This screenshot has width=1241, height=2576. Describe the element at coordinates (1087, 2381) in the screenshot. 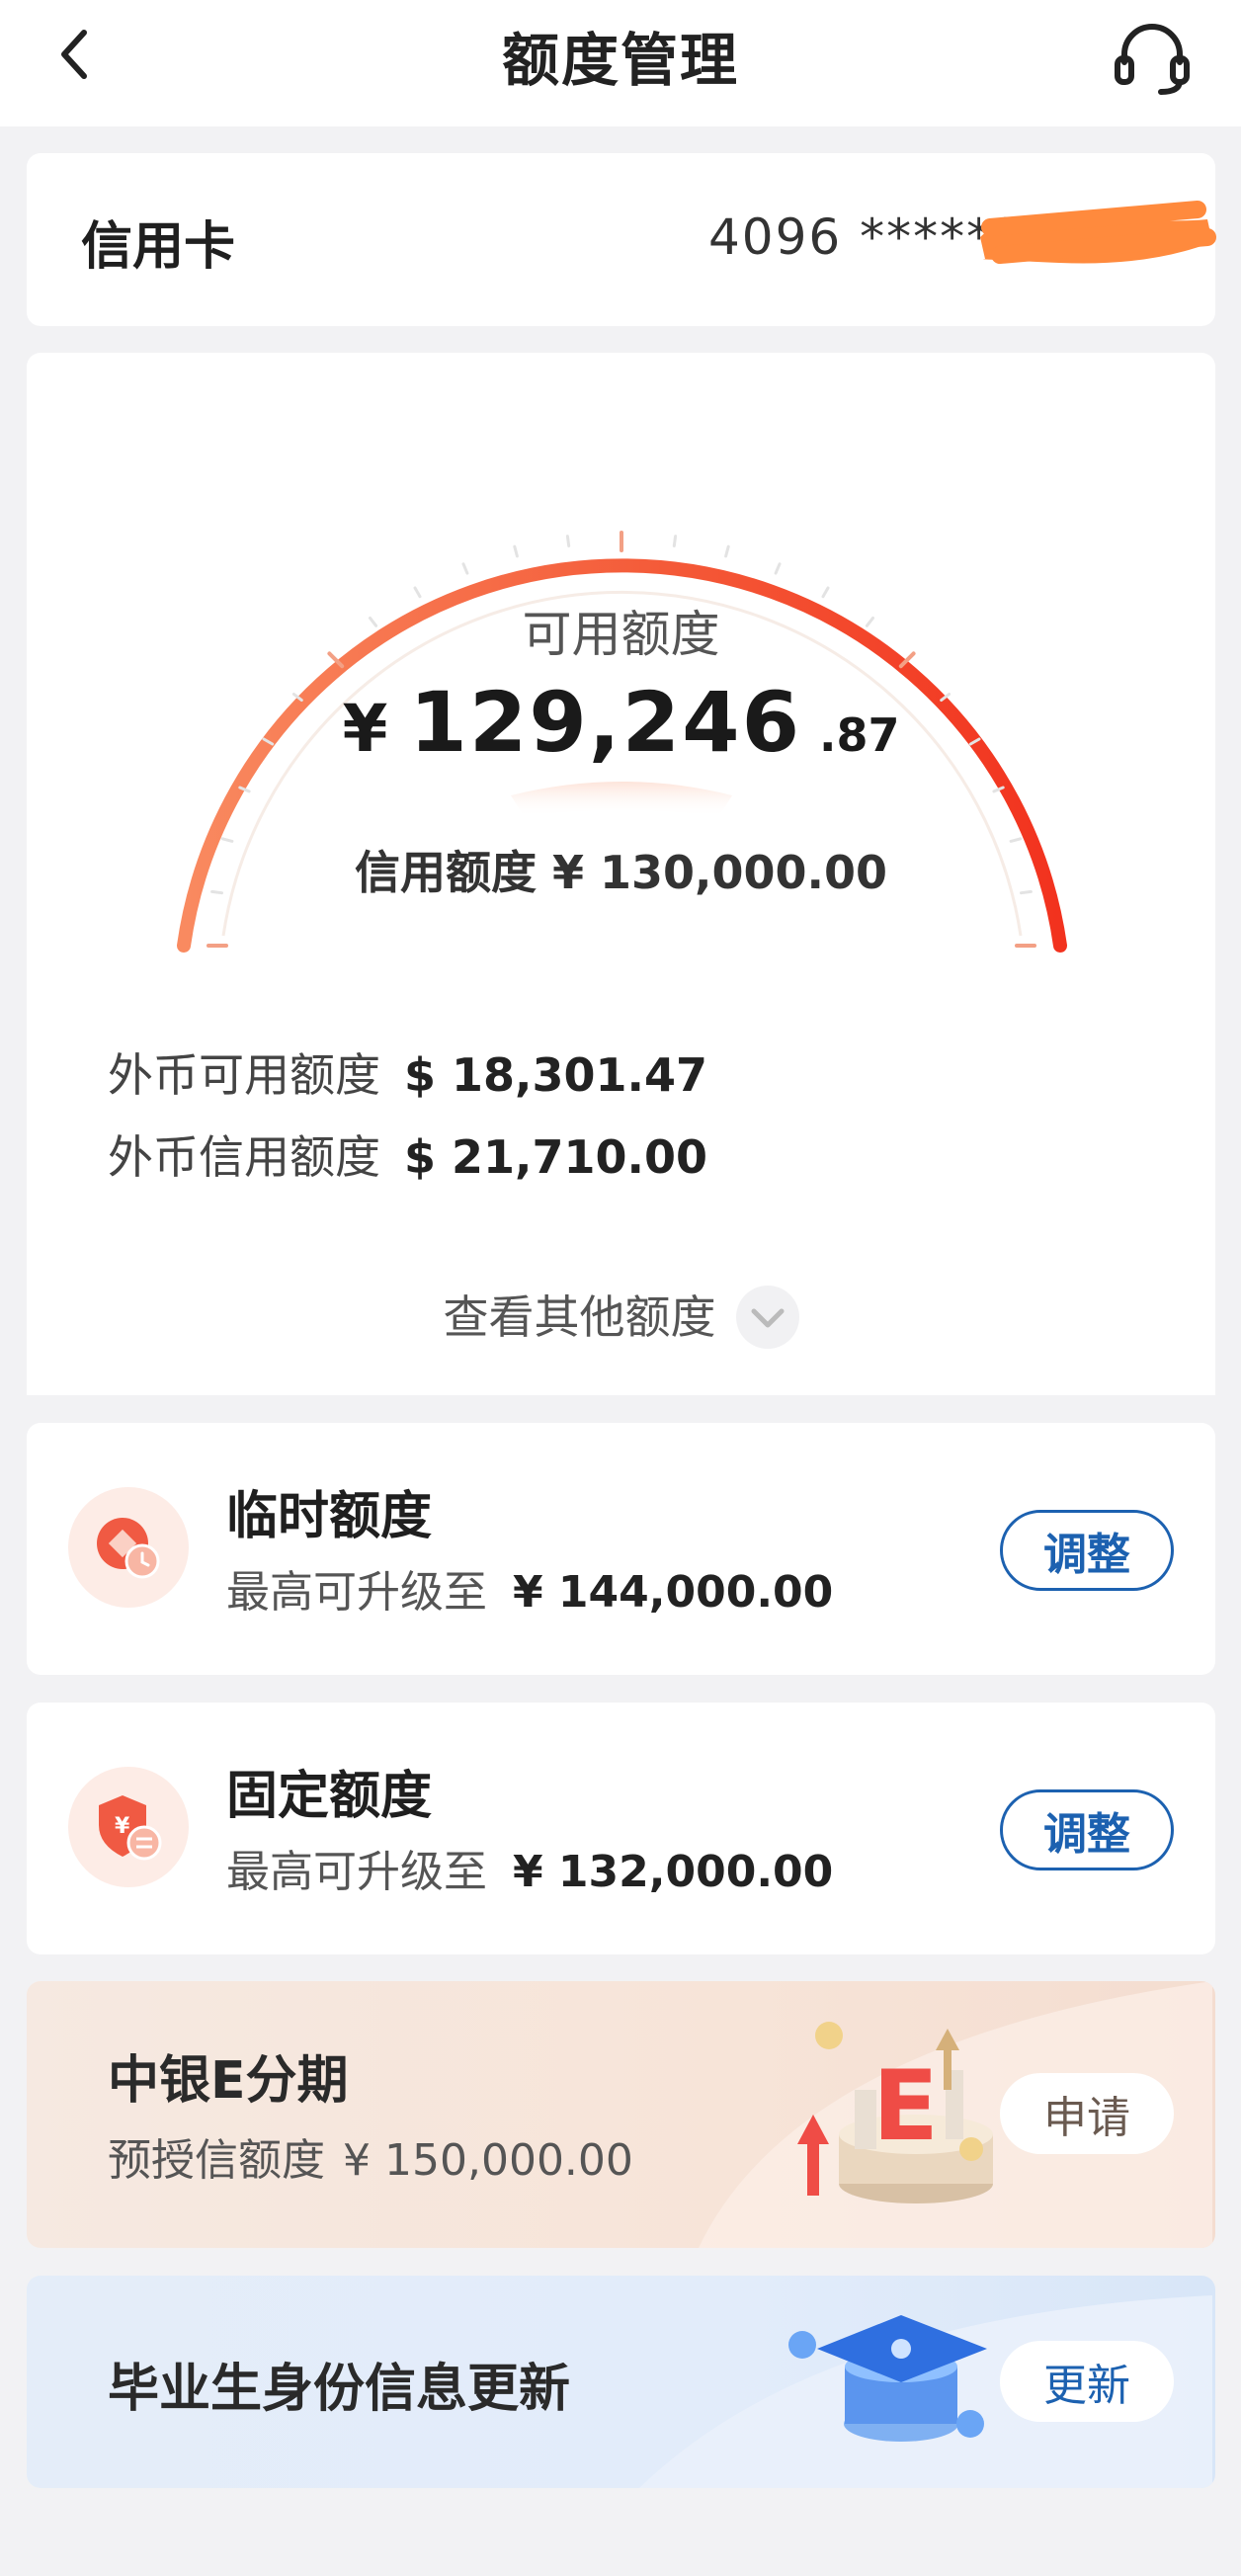

I see `update-button: 更新` at that location.